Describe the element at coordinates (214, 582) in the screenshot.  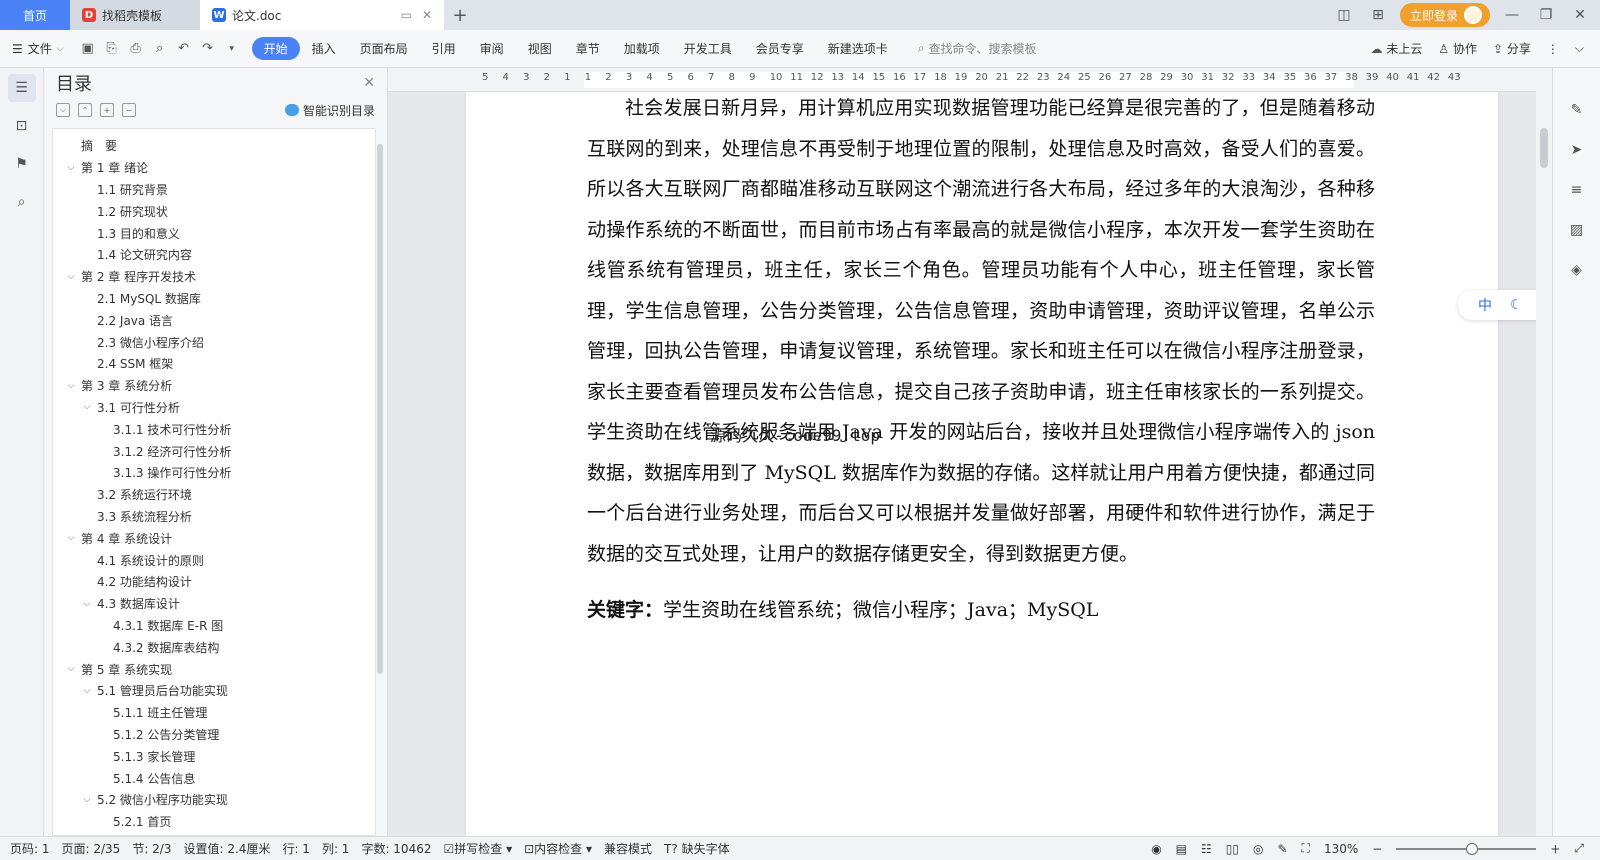
I see `toc-item: 4.2 功能结构设计` at that location.